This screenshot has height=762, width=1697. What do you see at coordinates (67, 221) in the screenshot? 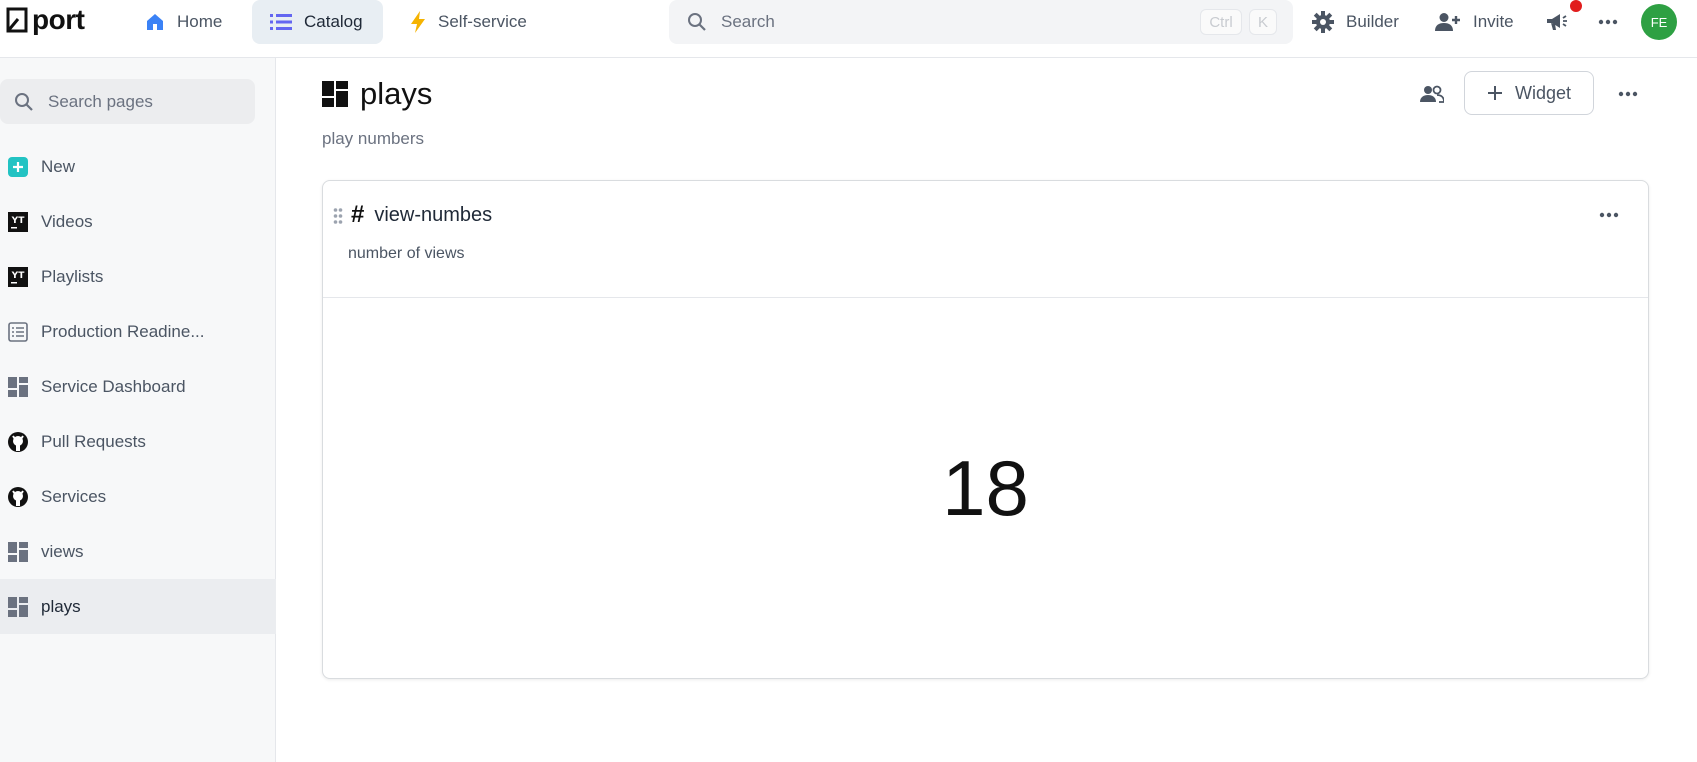
I see `sidebar-item-label: Videos` at bounding box center [67, 221].